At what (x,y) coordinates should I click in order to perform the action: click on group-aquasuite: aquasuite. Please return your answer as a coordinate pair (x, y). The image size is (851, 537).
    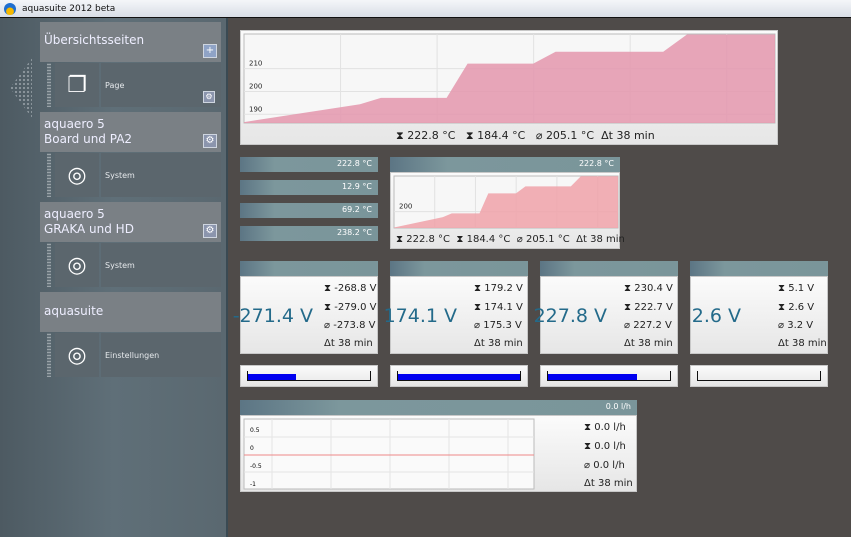
    Looking at the image, I should click on (130, 312).